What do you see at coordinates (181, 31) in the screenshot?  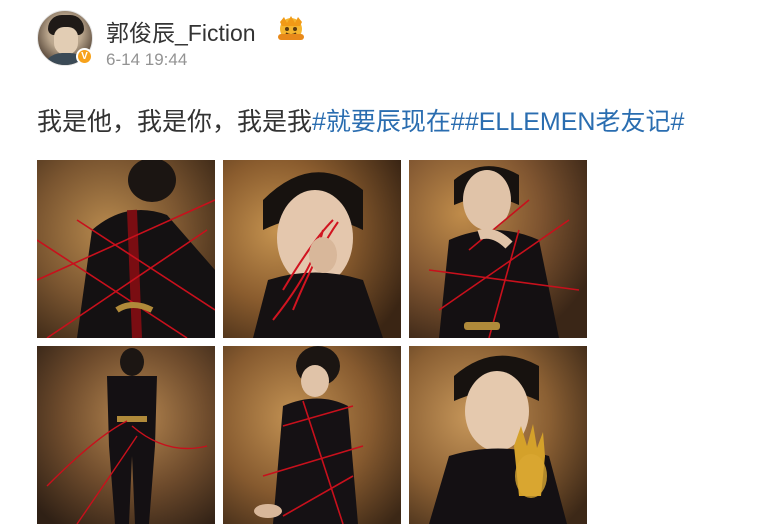 I see `username-link: 郭俊辰_Fiction` at bounding box center [181, 31].